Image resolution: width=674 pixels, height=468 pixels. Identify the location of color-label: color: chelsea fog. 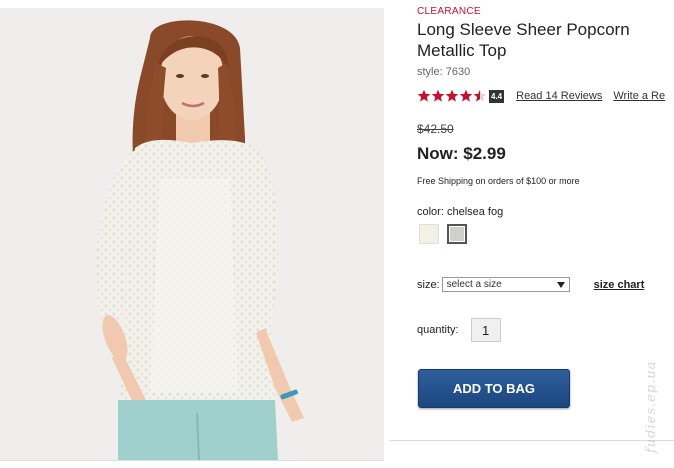
(460, 212).